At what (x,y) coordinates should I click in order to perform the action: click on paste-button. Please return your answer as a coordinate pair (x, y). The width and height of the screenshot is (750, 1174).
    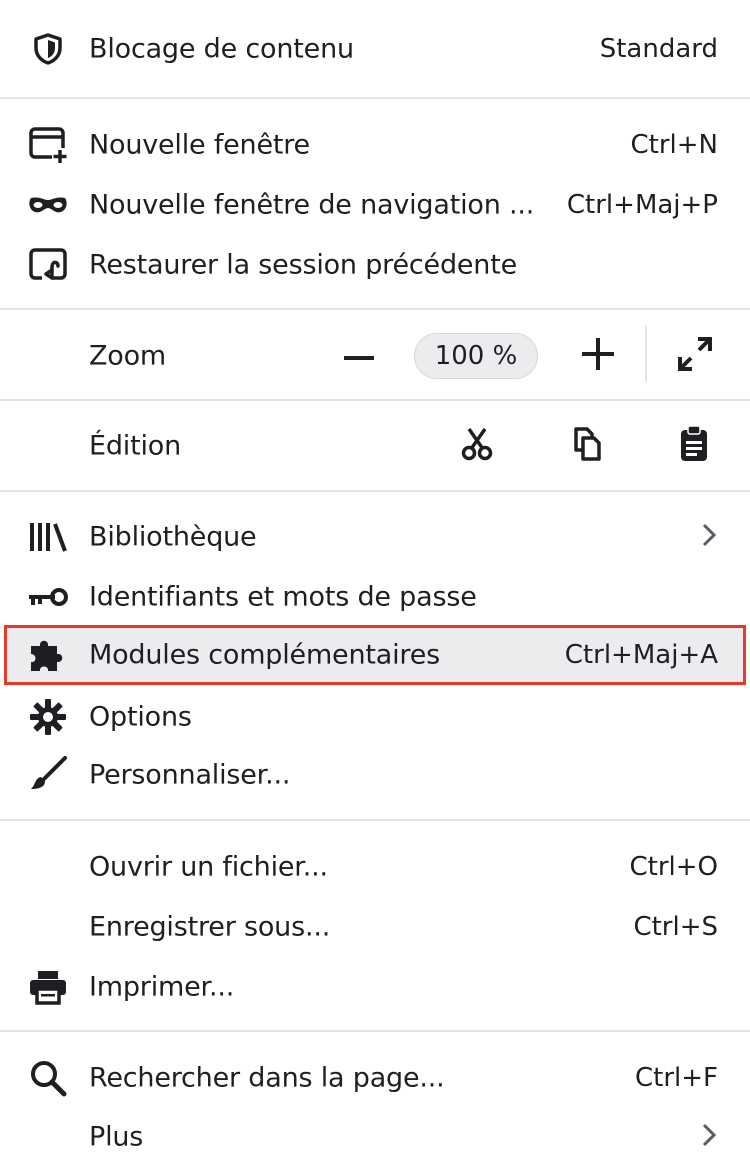
    Looking at the image, I should click on (694, 446).